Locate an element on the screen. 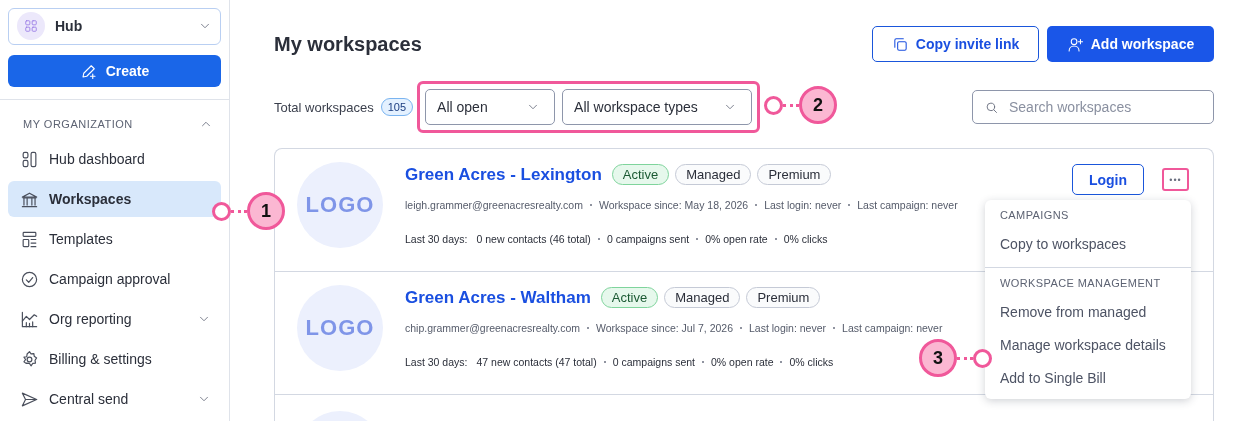 This screenshot has height=421, width=1234. search-icon is located at coordinates (991, 107).